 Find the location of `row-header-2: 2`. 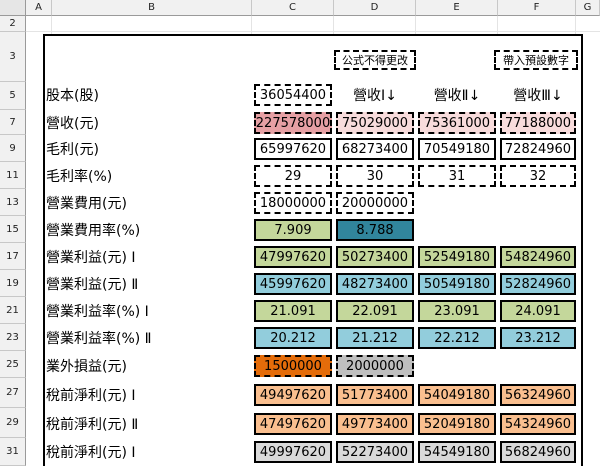

row-header-2: 2 is located at coordinates (13, 24).